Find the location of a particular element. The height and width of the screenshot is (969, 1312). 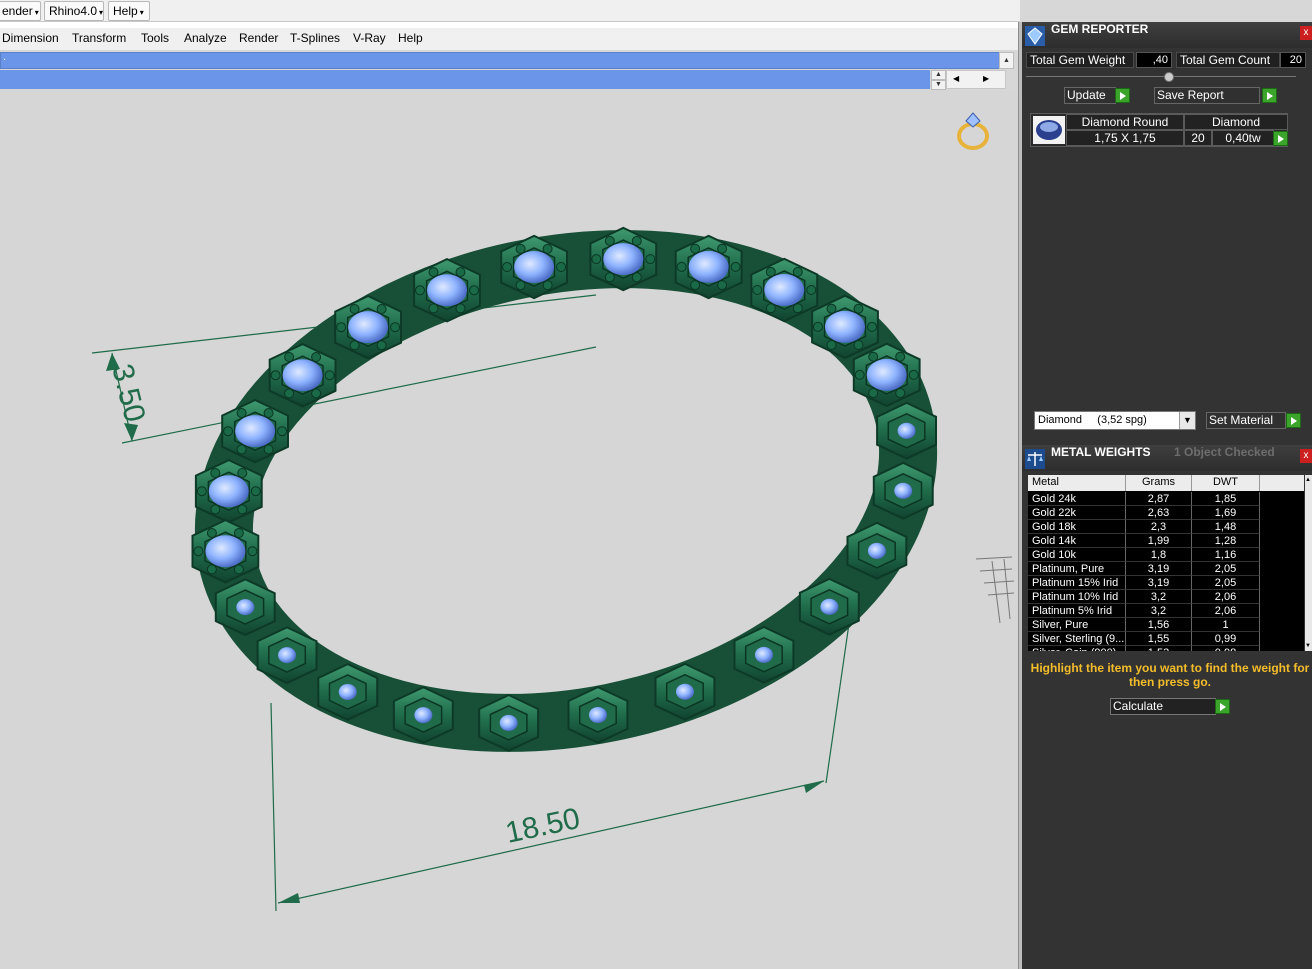

top-menu-bar: ender ▾ Rhino4.0 ▾ Help ▾ is located at coordinates (510, 11).